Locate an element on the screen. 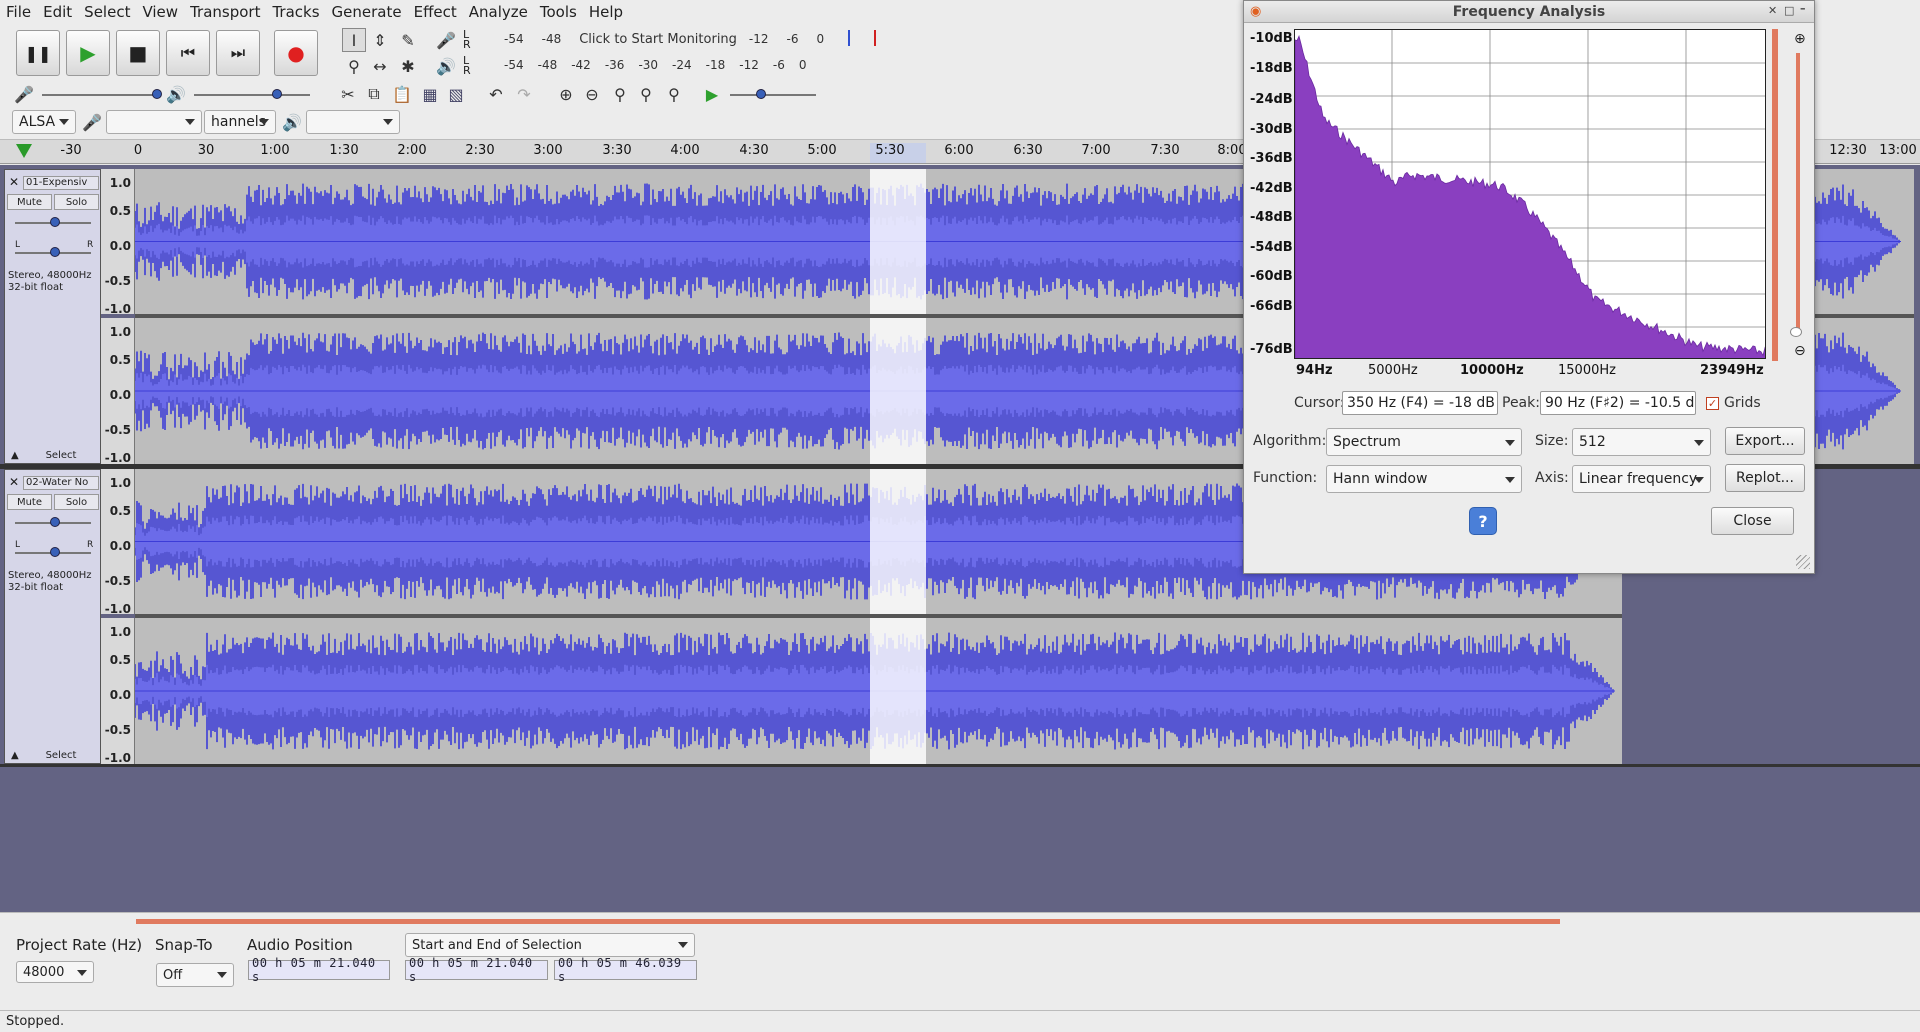 The height and width of the screenshot is (1032, 1920). project-rate-select: 48000 is located at coordinates (55, 972).